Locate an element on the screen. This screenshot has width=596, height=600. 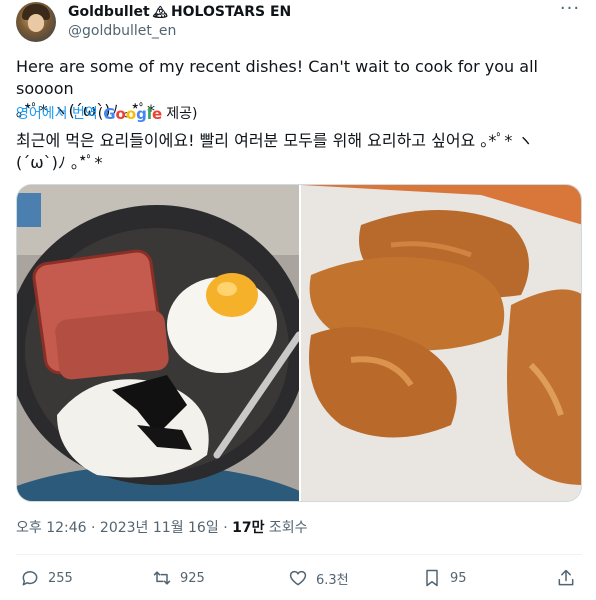
author-name: Goldbullet 🏔 HOLOSTARS EN is located at coordinates (179, 12).